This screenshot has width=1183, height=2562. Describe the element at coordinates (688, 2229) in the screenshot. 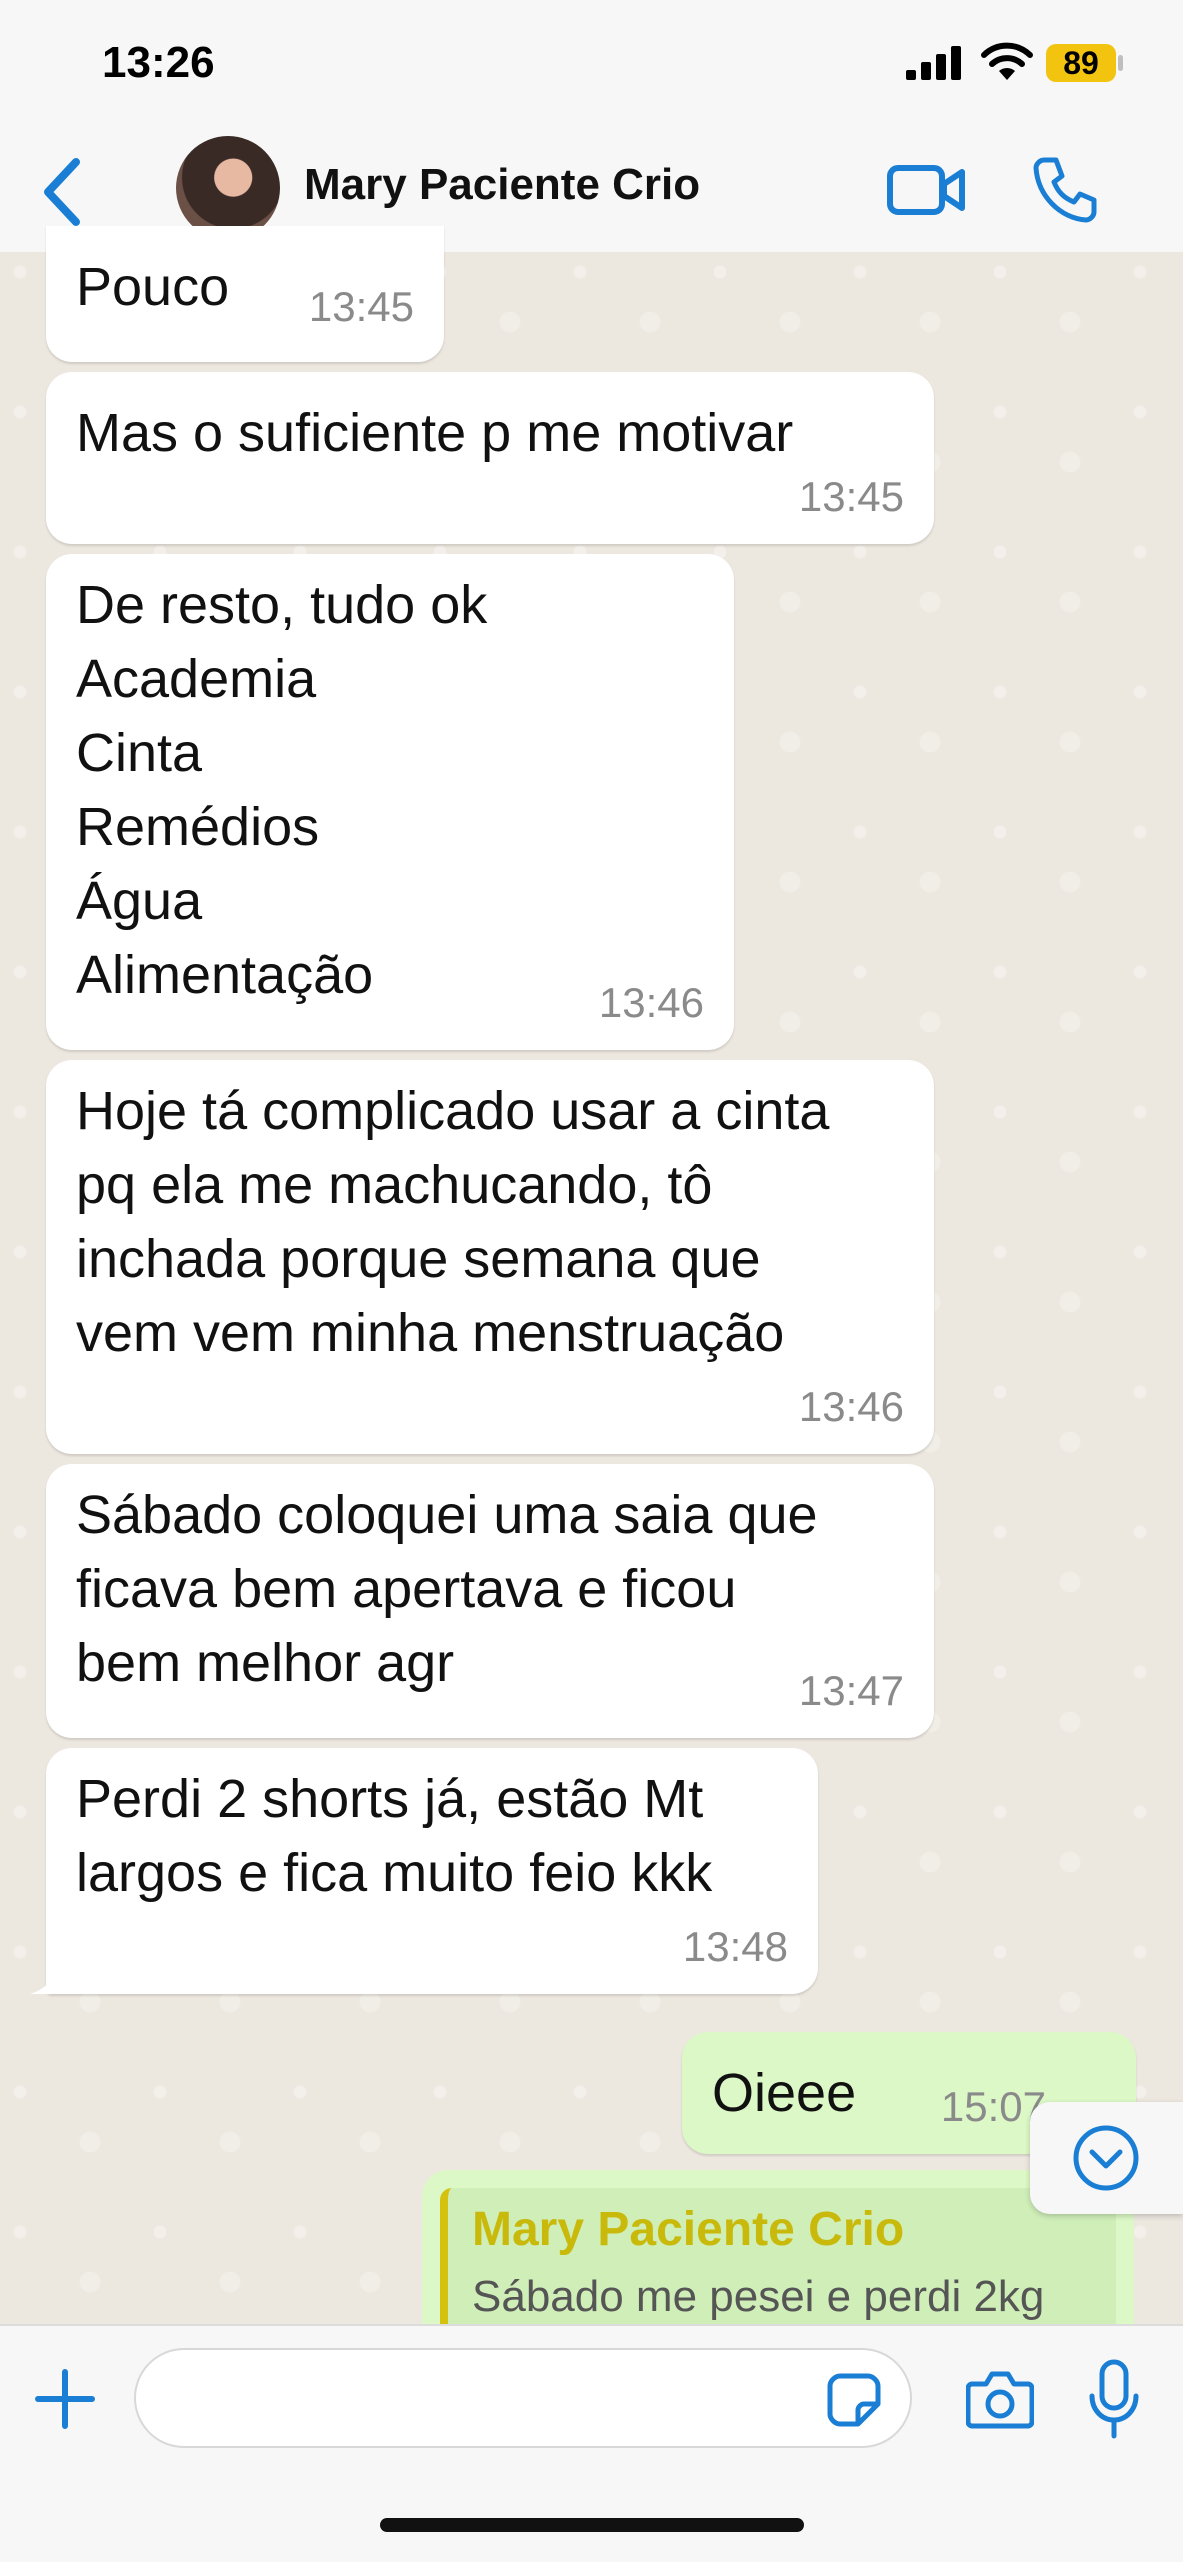

I see `quoted-sender-name: Mary Paciente Crio` at that location.